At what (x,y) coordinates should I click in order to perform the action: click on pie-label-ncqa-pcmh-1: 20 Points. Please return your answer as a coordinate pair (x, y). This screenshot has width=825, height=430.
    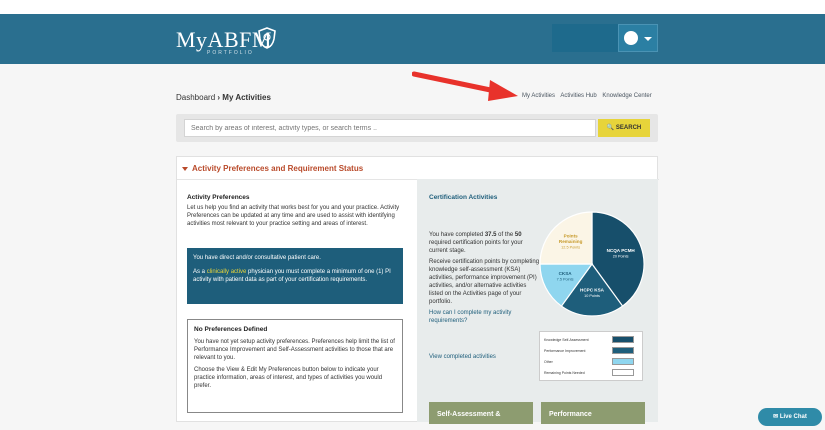
    Looking at the image, I should click on (621, 257).